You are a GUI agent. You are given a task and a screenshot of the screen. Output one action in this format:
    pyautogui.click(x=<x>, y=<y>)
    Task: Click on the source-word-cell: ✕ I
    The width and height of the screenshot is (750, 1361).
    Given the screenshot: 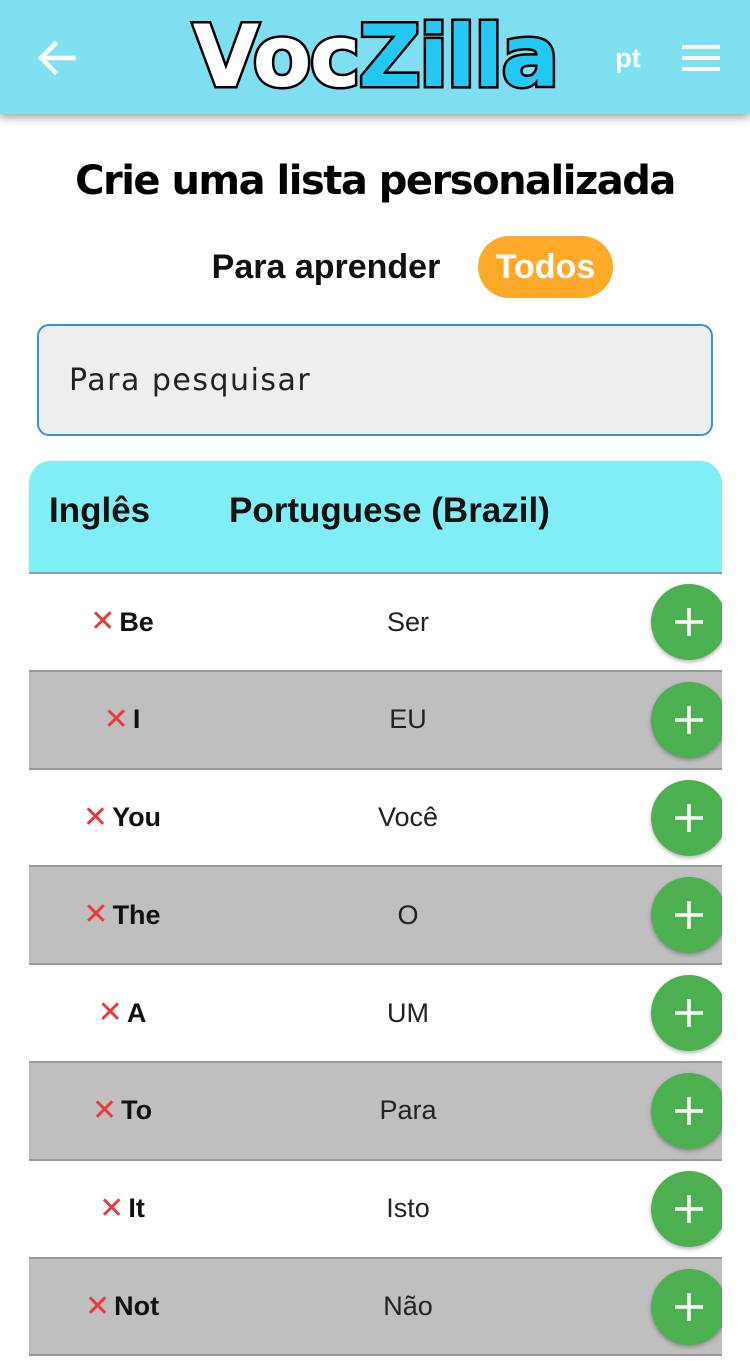 What is the action you would take?
    pyautogui.click(x=122, y=720)
    